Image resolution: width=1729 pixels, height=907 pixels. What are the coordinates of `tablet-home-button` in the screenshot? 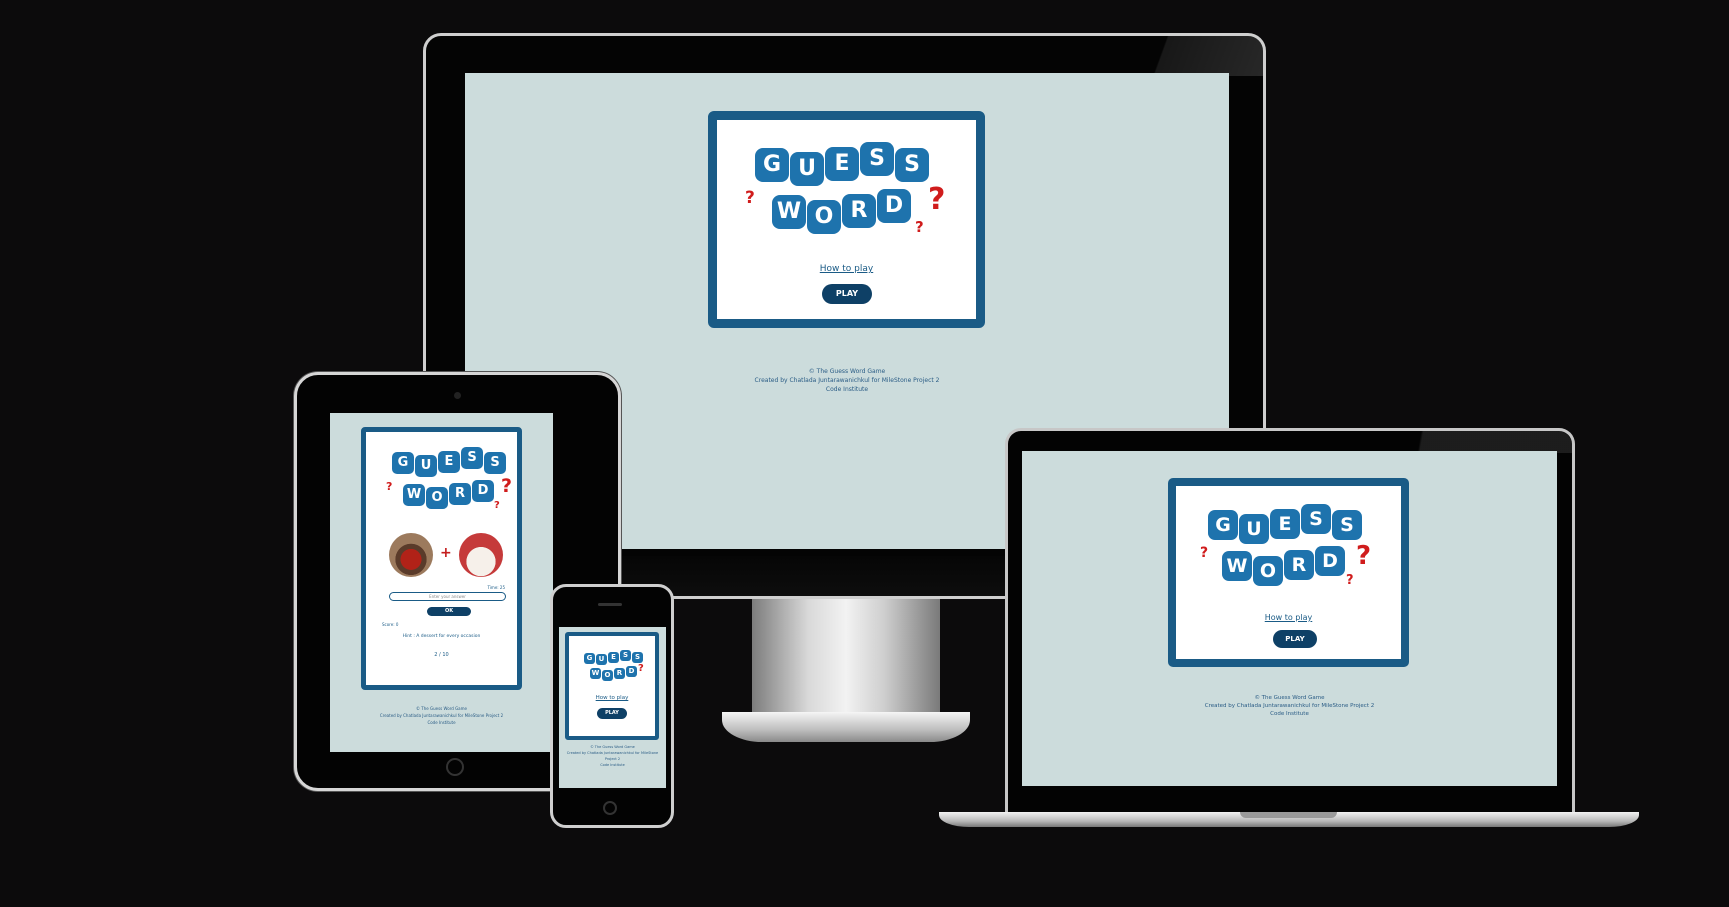 It's located at (455, 767).